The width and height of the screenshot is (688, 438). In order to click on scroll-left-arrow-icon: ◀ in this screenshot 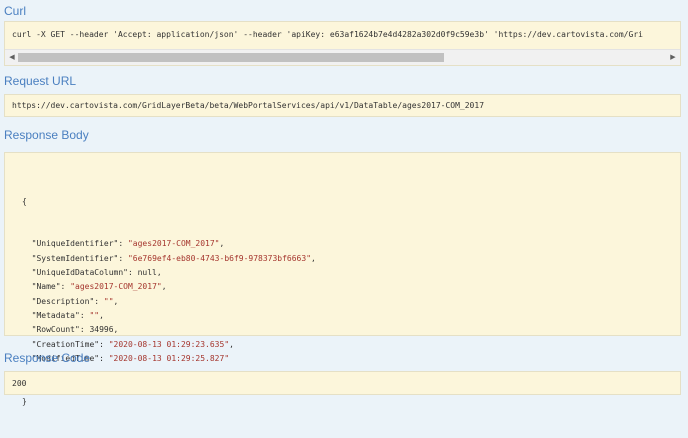, I will do `click(12, 57)`.